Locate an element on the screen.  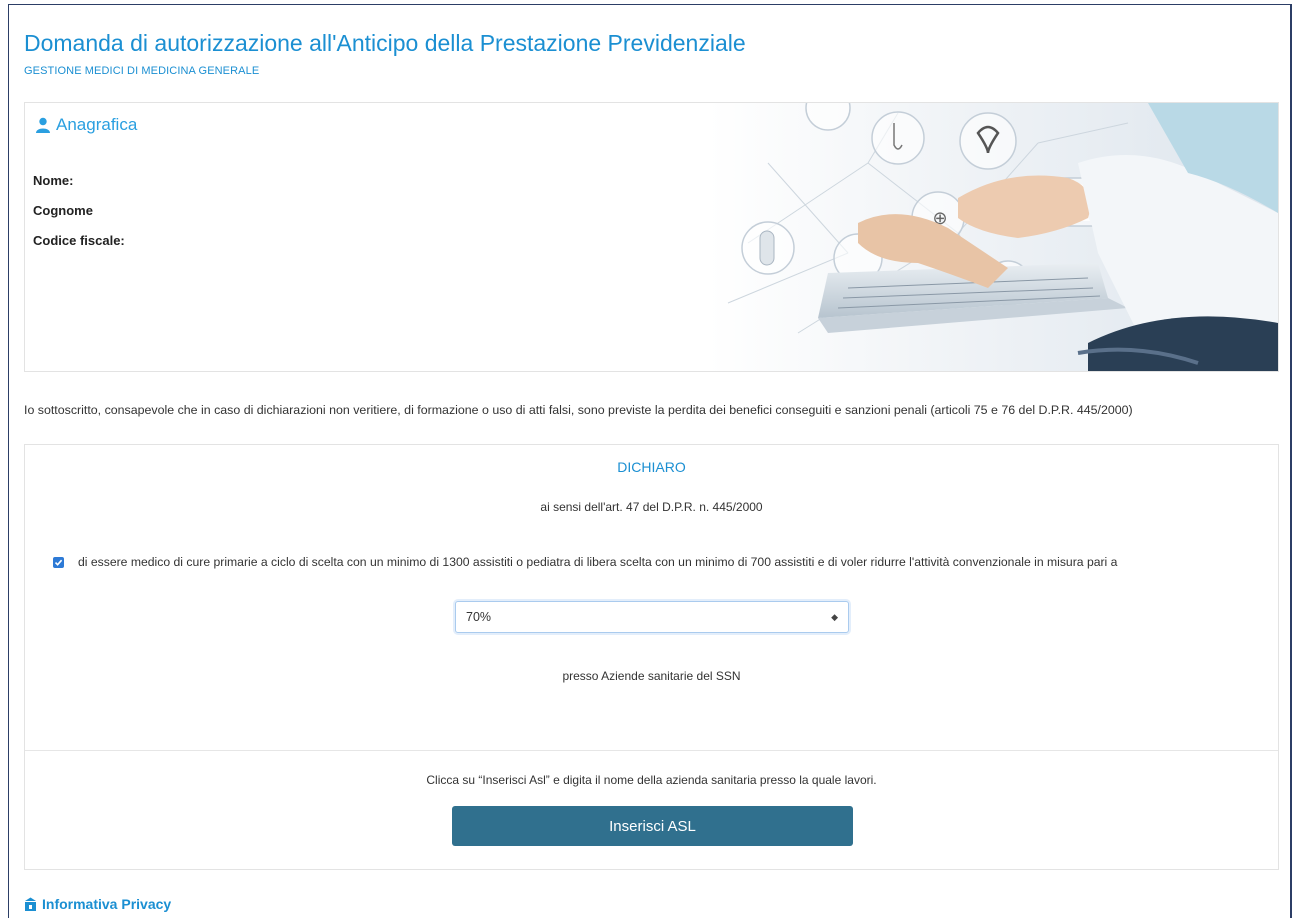
percentage-select-value: 70% is located at coordinates (479, 617).